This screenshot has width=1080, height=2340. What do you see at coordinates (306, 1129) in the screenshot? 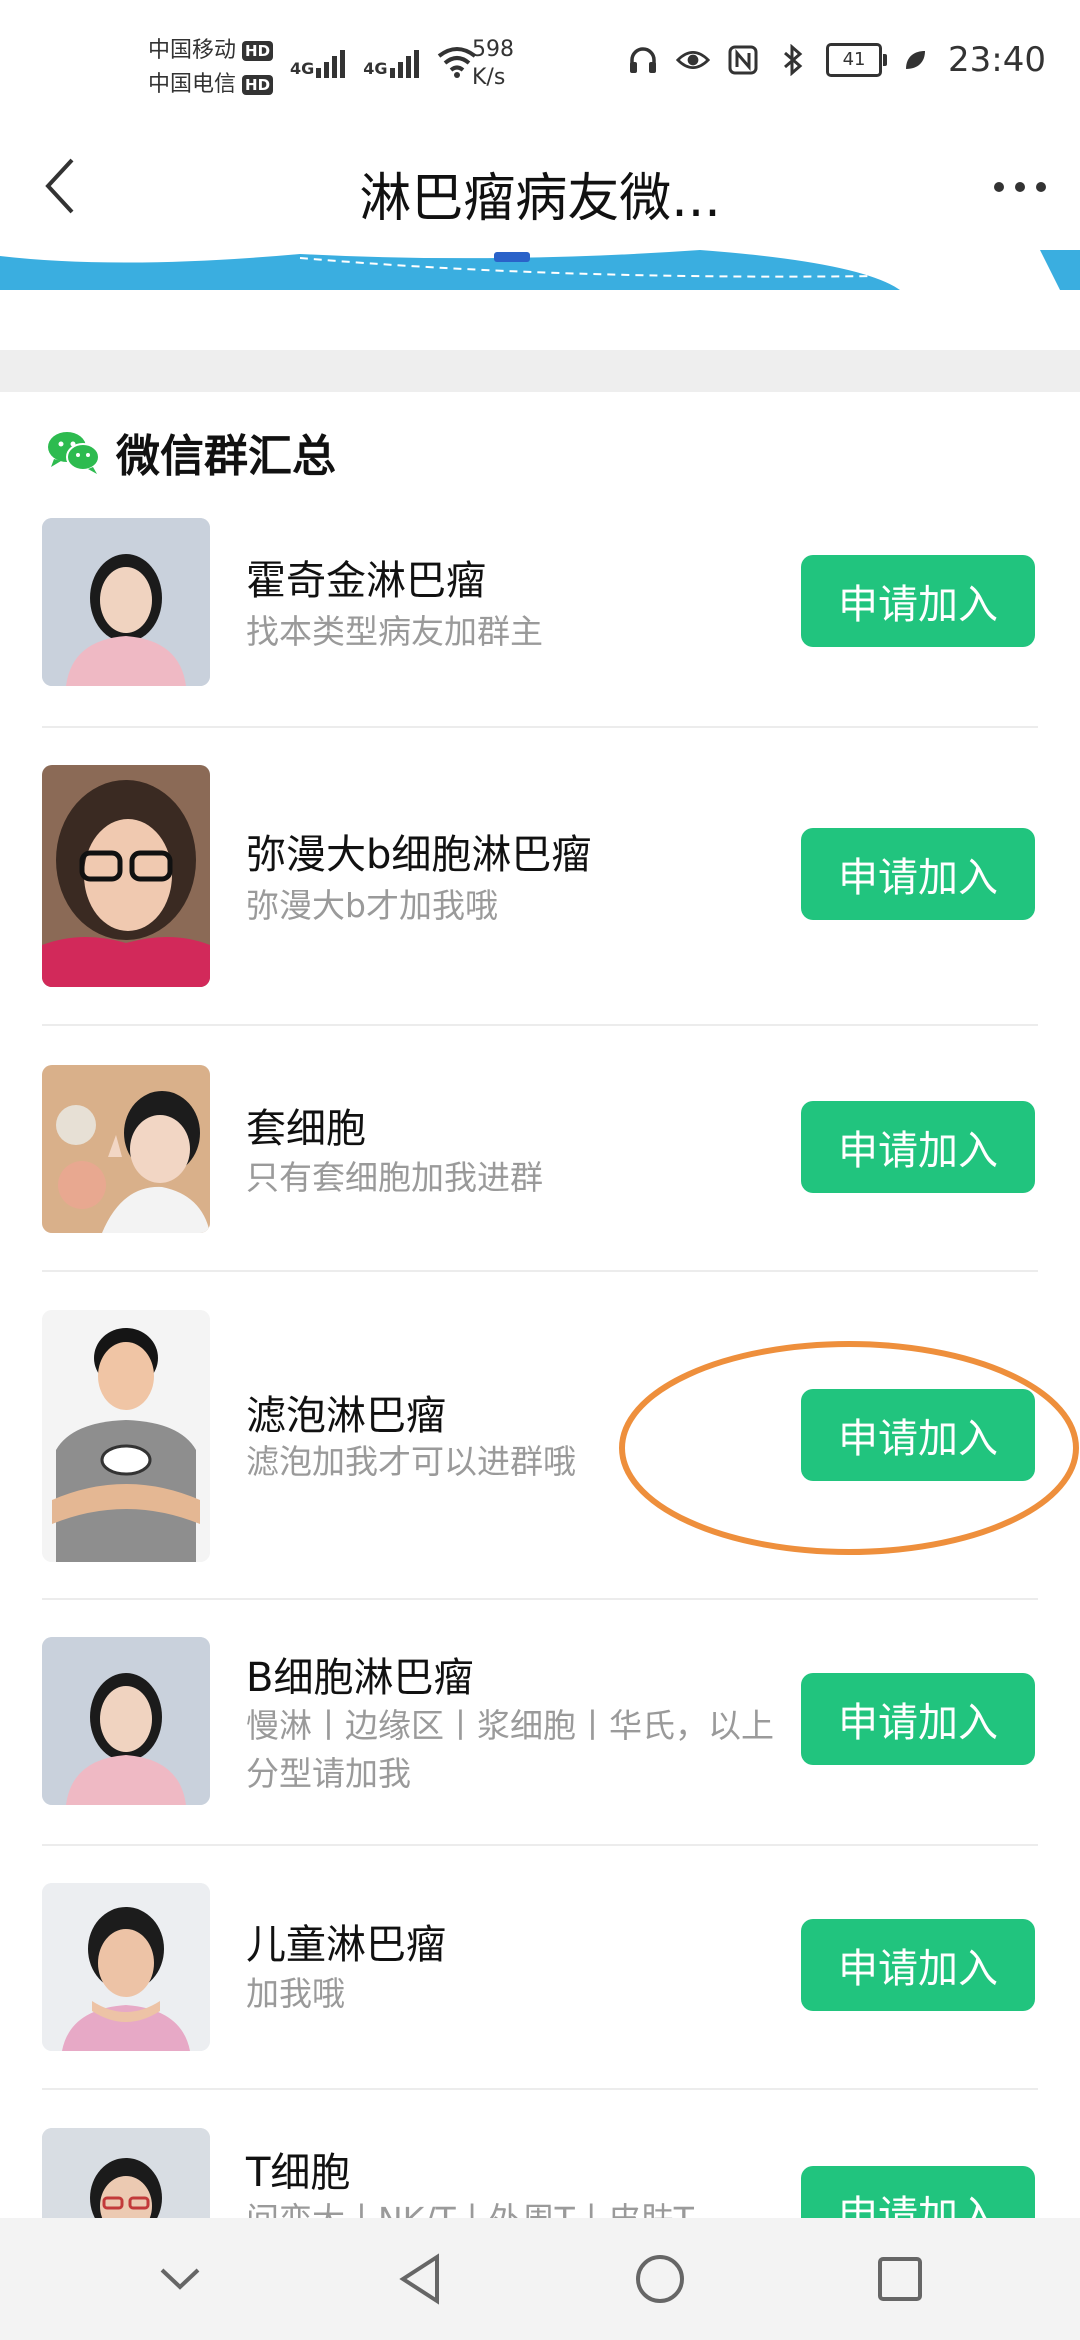
I see `group-name: 套细胞` at bounding box center [306, 1129].